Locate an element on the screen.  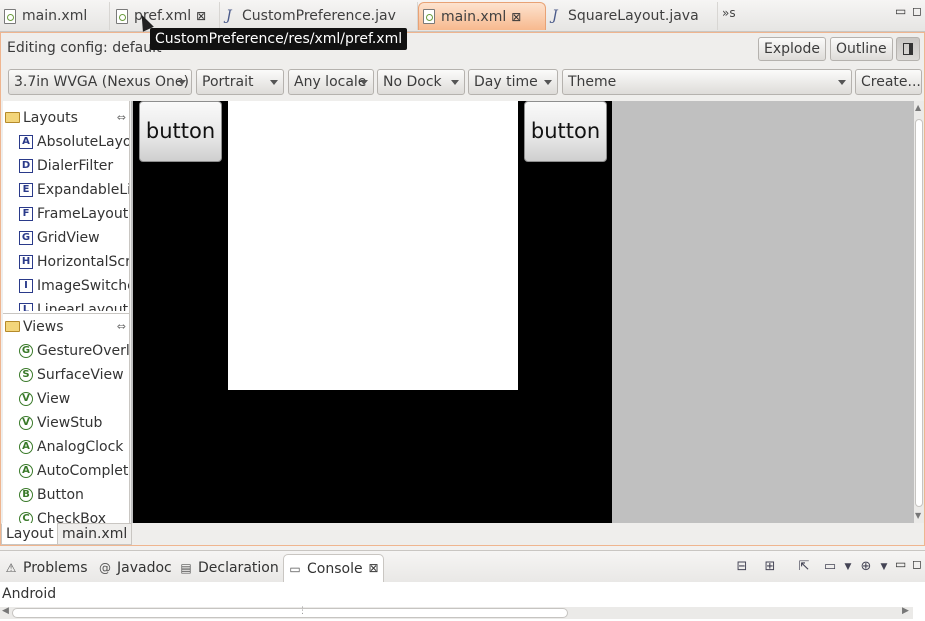
palette-item-label: FrameLayout is located at coordinates (83, 214).